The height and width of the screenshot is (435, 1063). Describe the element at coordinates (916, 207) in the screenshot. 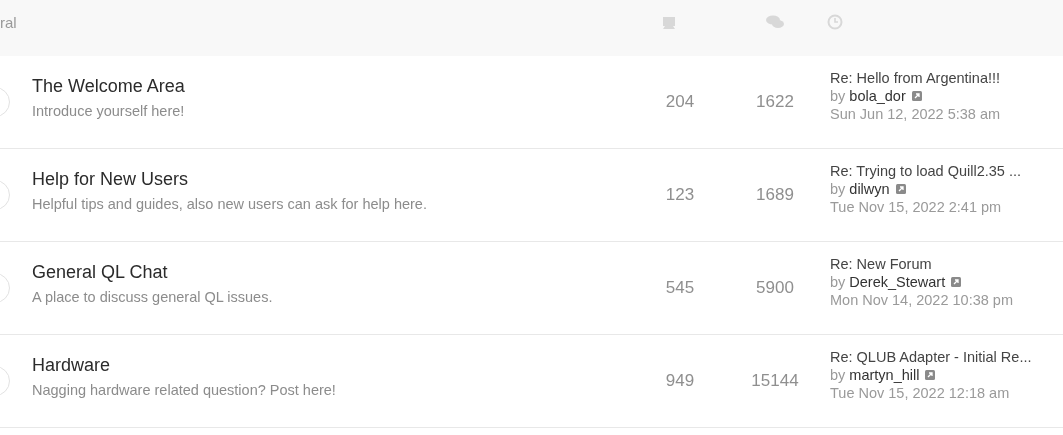

I see `last-post-date: Tue Nov 15, 2022 2:41 pm` at that location.